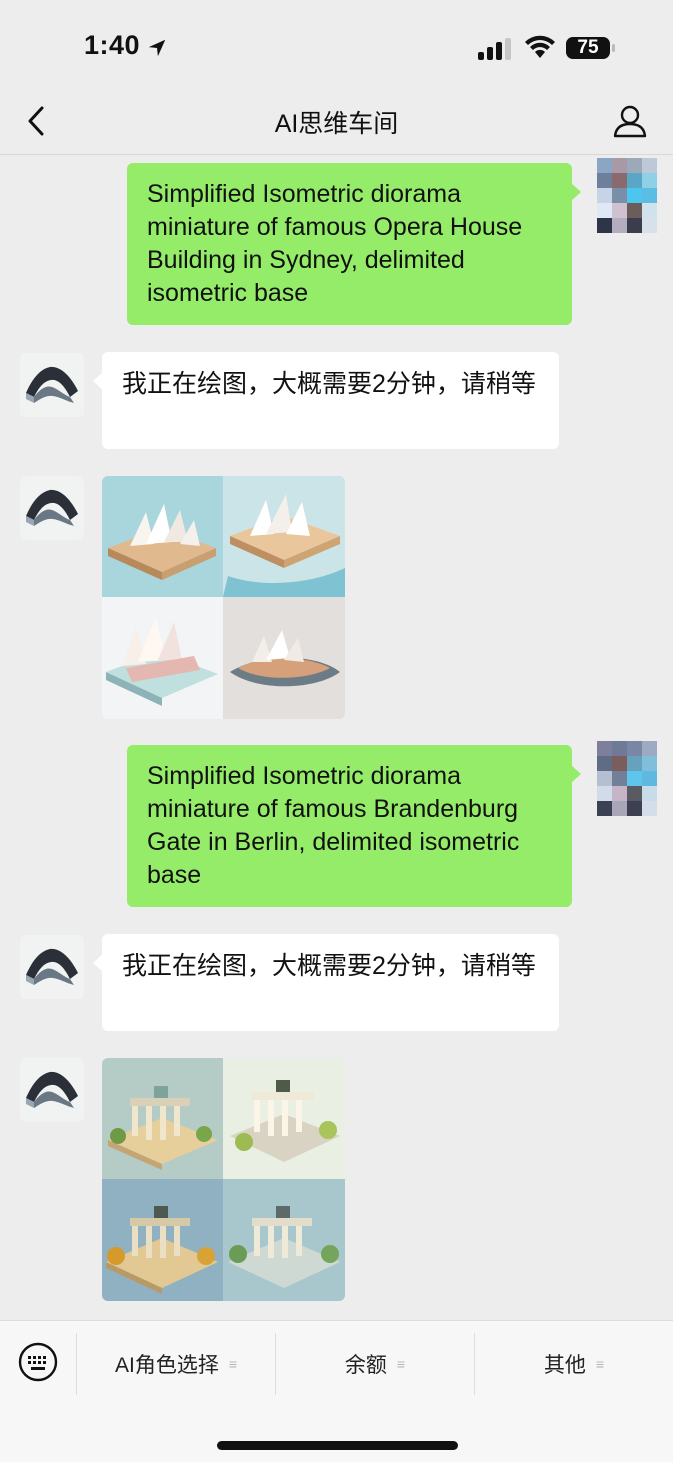  I want to click on status-time: 1:40, so click(112, 45).